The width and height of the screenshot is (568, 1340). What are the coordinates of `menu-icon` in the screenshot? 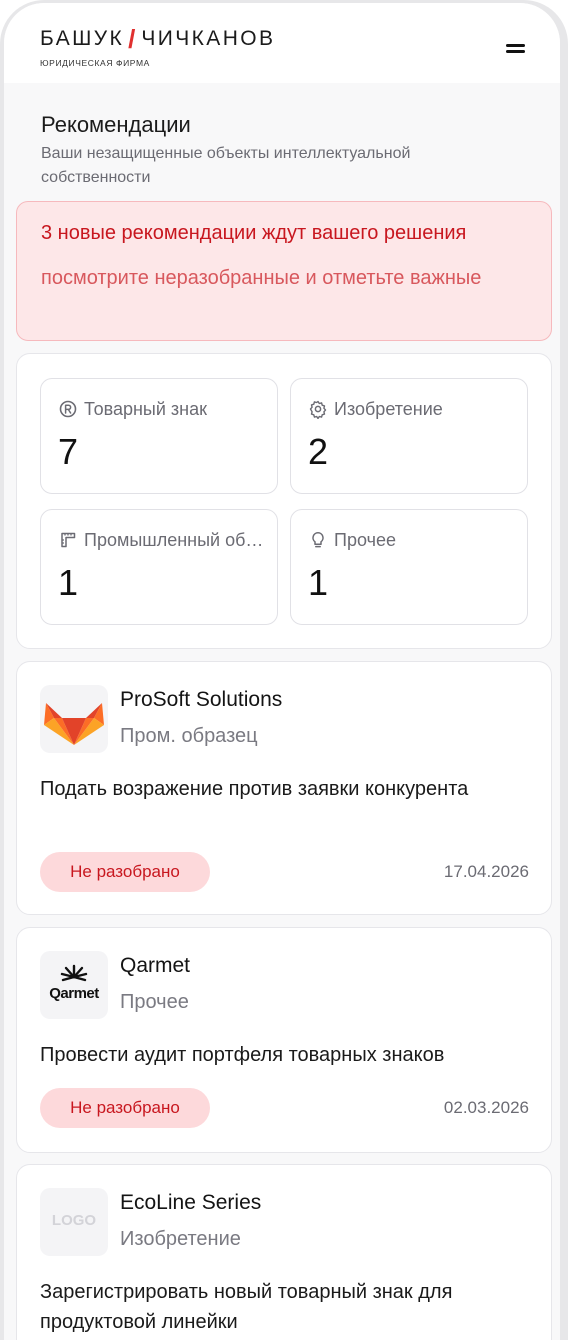 It's located at (516, 50).